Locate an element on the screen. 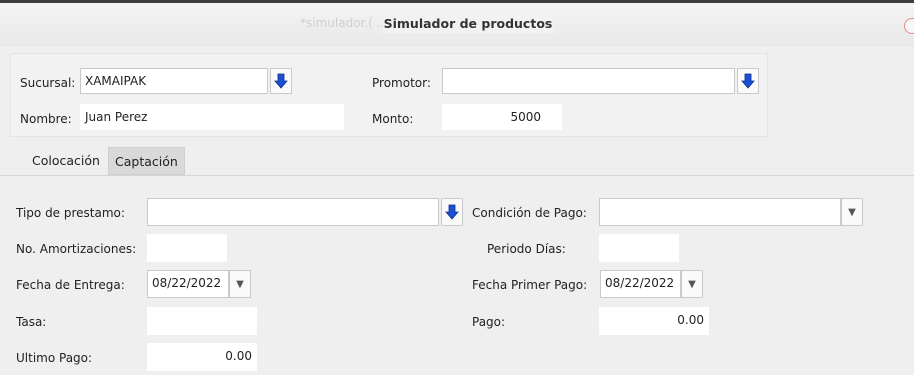  condicion-pago-label: Condición de Pago: is located at coordinates (529, 213).